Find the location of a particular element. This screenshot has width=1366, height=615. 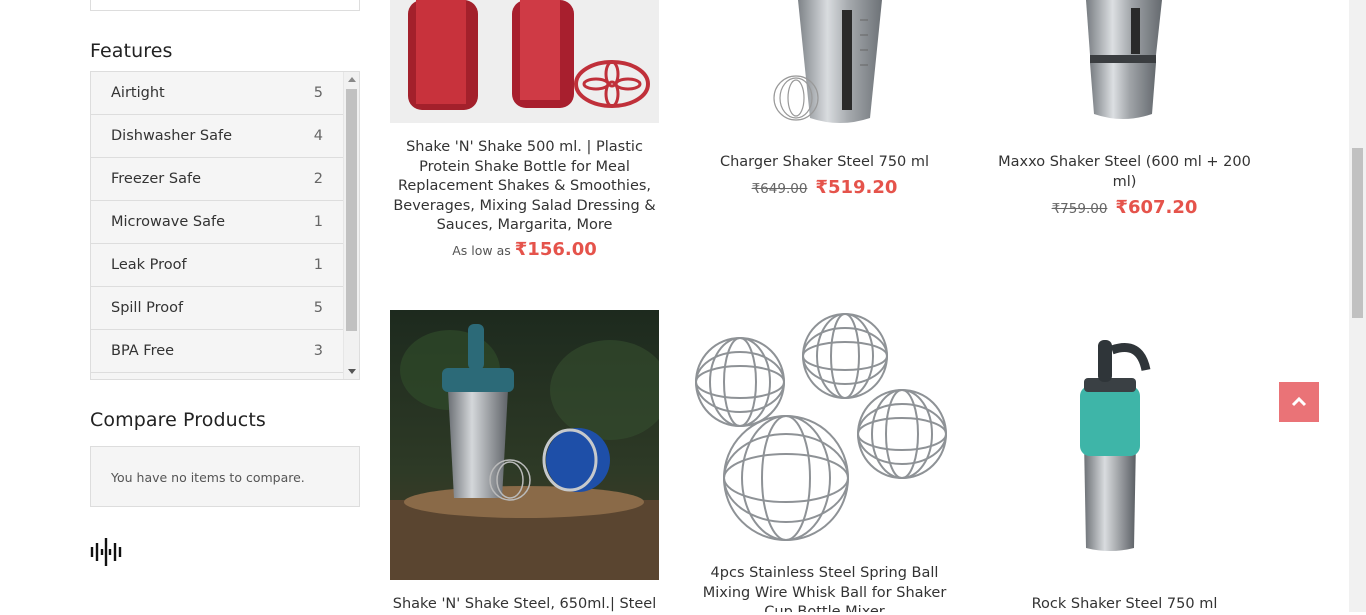

page-scroll-thumb is located at coordinates (1357, 233).